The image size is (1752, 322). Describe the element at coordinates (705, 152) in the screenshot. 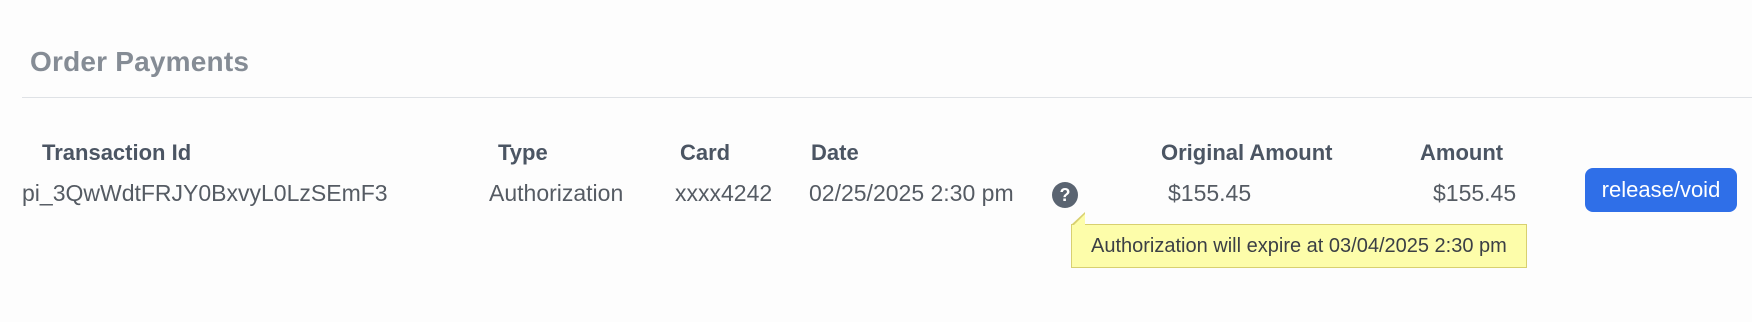

I see `column-header-card: Card` at that location.